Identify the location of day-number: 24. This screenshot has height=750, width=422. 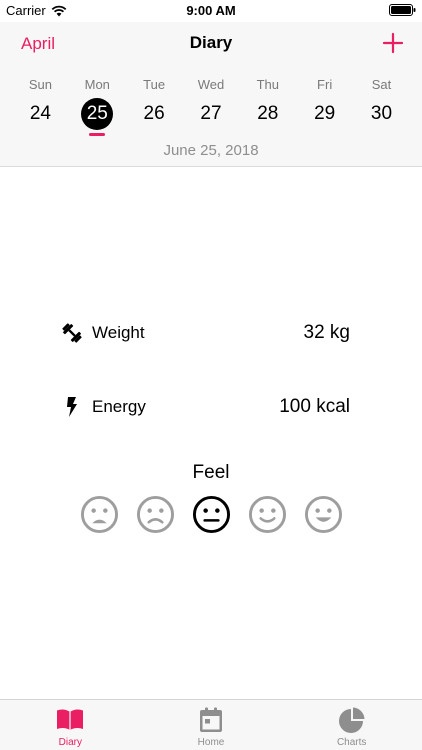
(40, 113).